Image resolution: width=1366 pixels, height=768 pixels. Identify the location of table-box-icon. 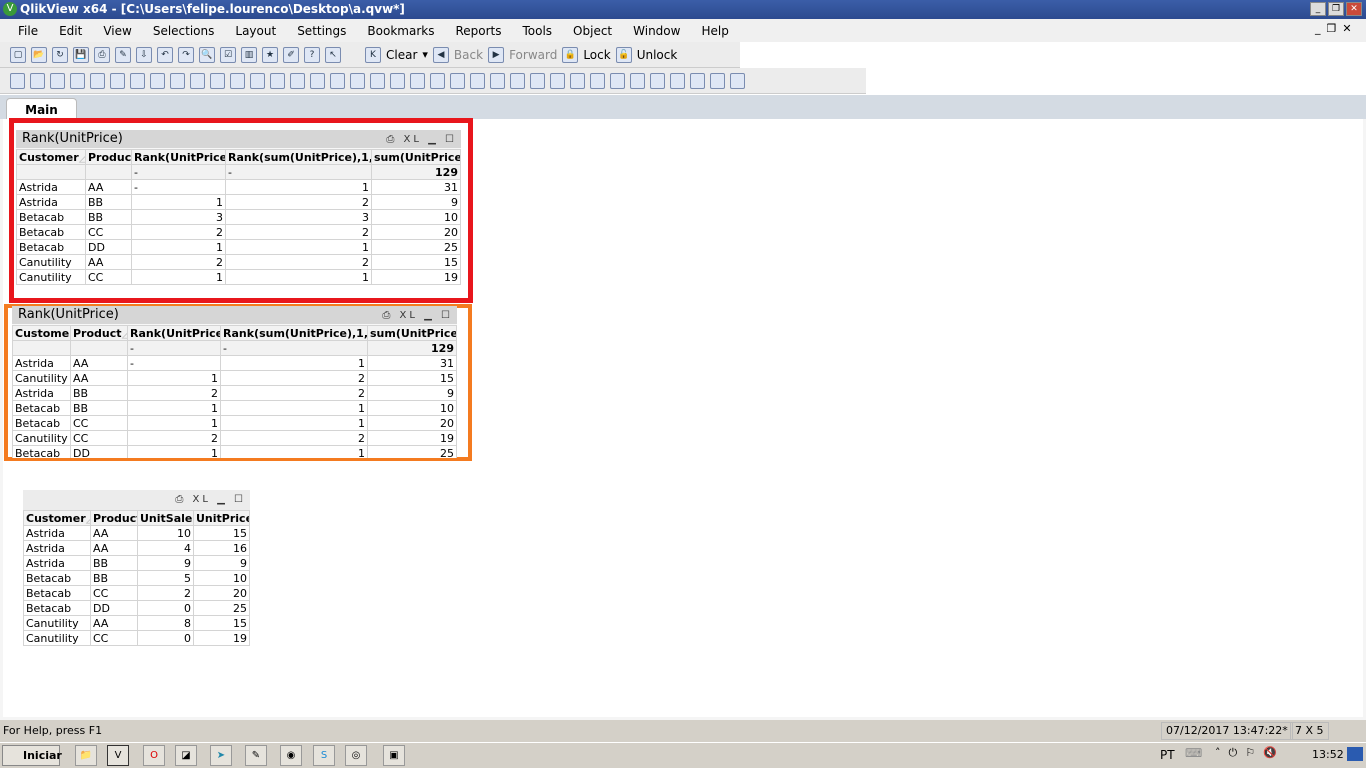
(137, 80).